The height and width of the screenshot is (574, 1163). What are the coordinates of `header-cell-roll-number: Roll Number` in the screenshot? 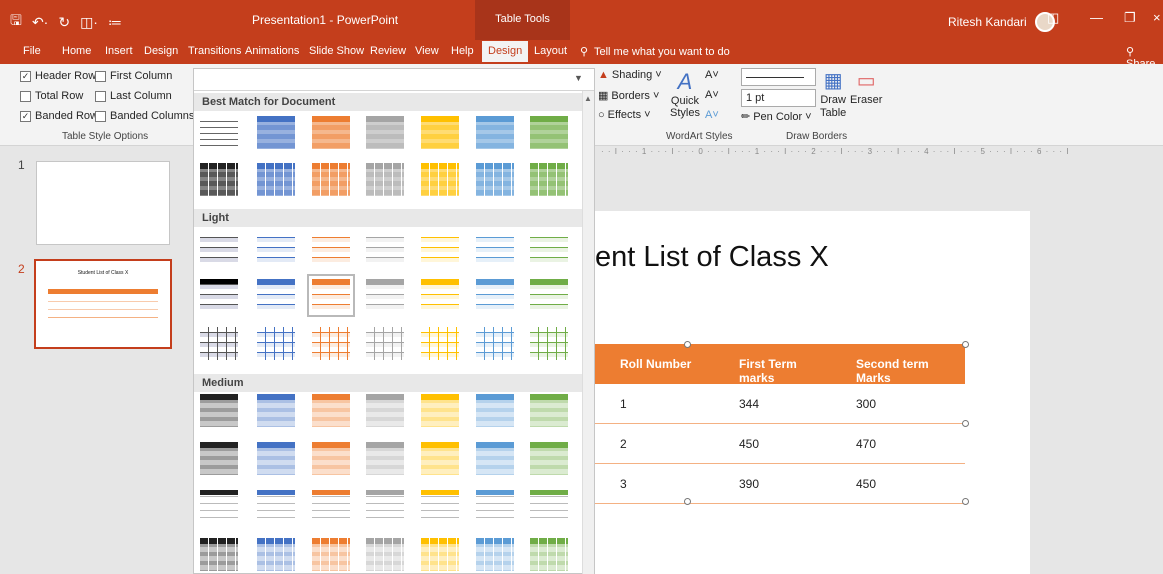 It's located at (654, 364).